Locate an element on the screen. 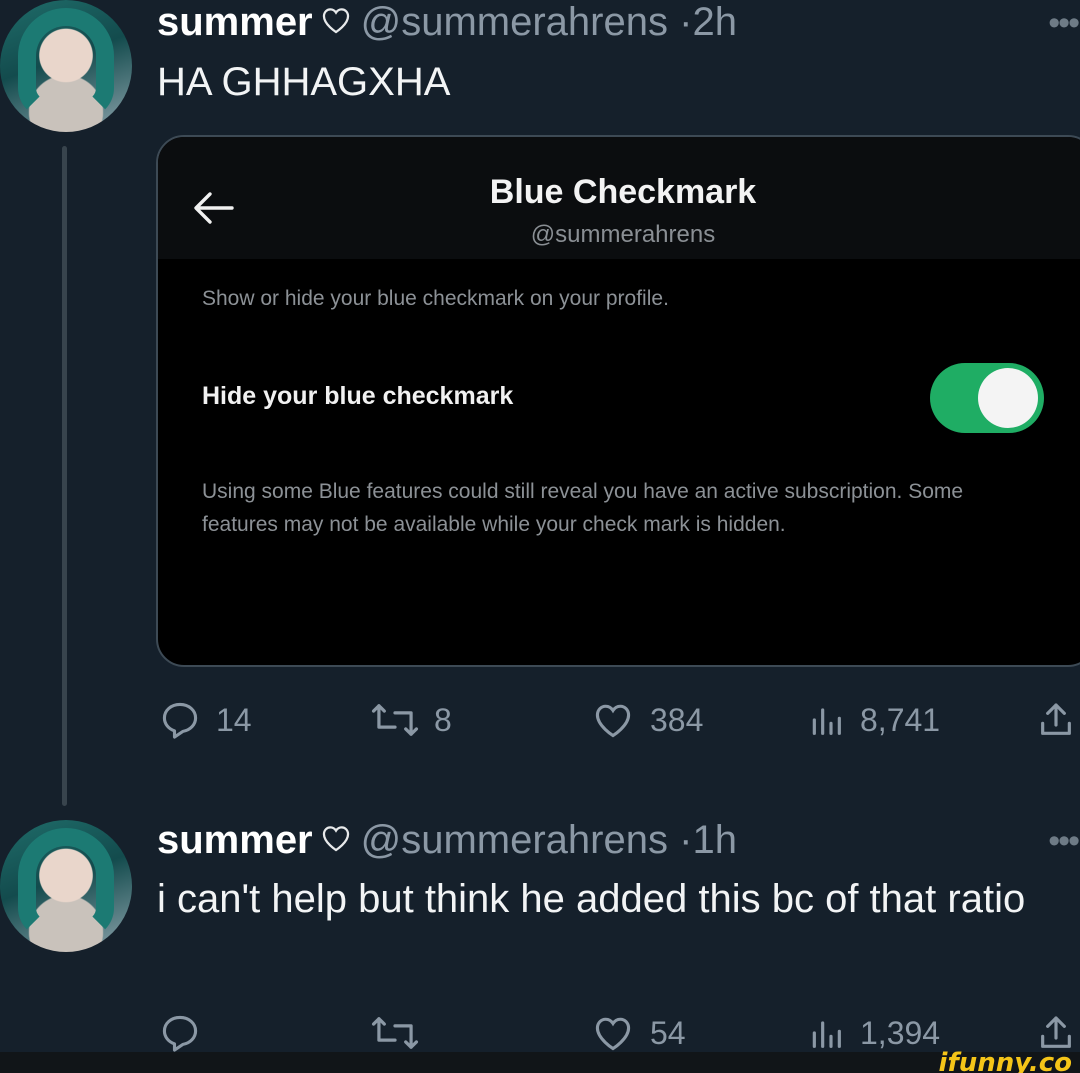 The height and width of the screenshot is (1073, 1080). toggle-knob is located at coordinates (1008, 398).